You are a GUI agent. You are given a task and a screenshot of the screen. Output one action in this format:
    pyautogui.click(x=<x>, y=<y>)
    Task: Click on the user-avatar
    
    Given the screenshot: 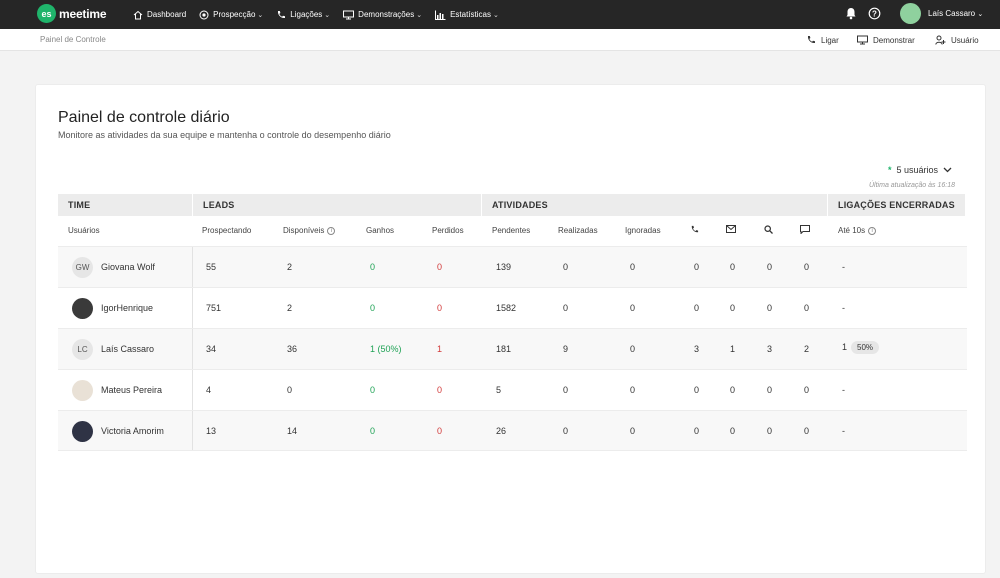 What is the action you would take?
    pyautogui.click(x=910, y=13)
    